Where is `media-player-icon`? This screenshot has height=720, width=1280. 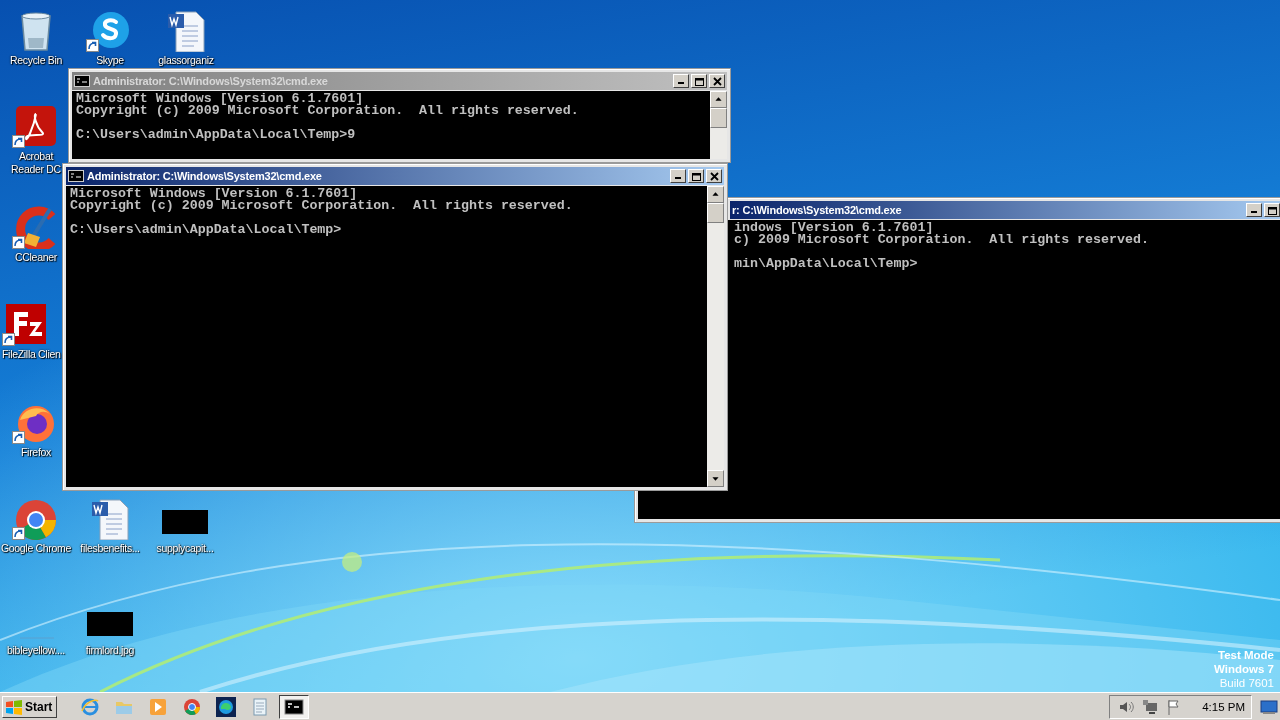
media-player-icon is located at coordinates (158, 706).